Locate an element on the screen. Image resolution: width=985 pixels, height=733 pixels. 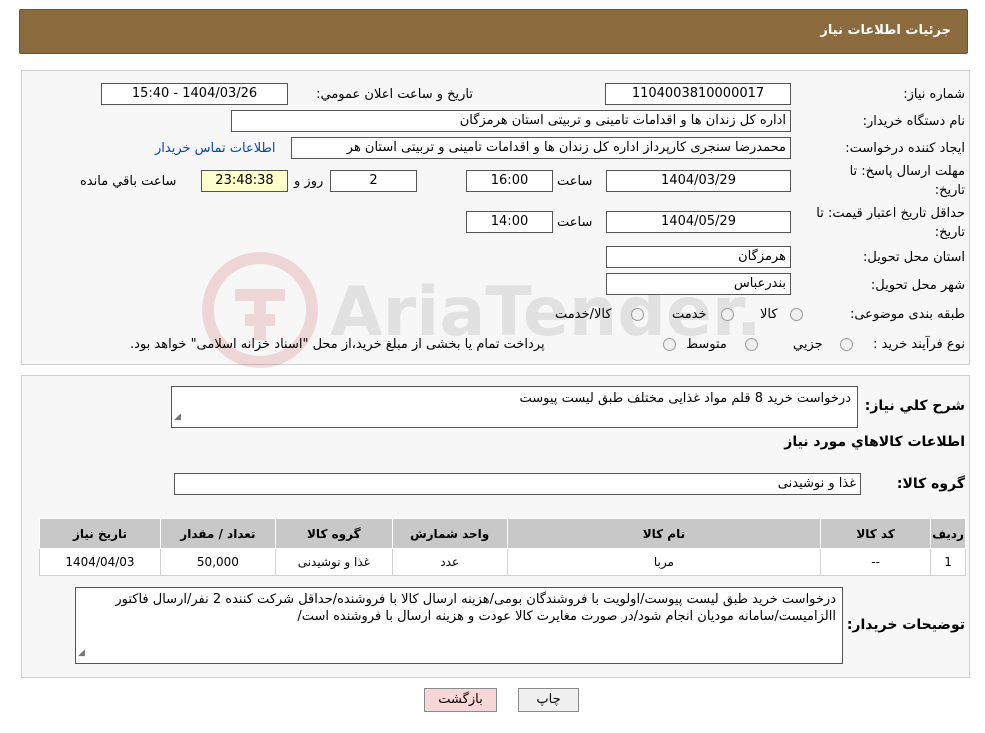
price-valid-time-label: ساعت is located at coordinates (575, 222).